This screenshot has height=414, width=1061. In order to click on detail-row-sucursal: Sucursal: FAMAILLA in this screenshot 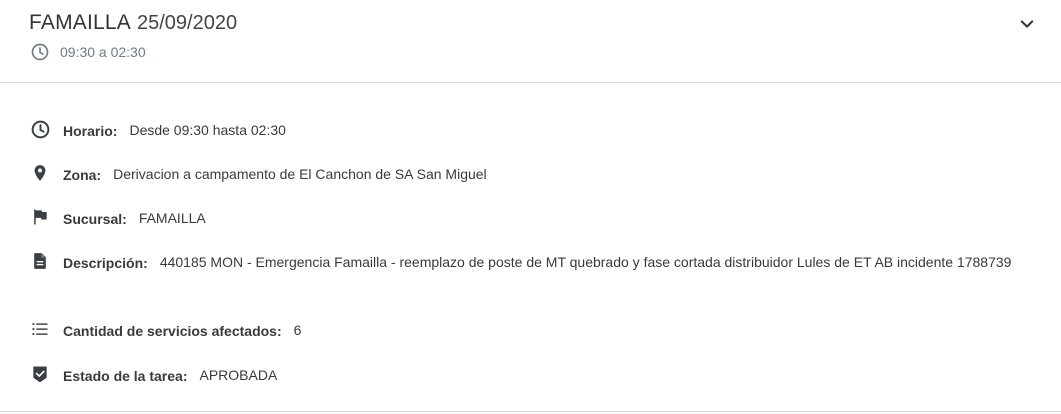, I will do `click(117, 218)`.